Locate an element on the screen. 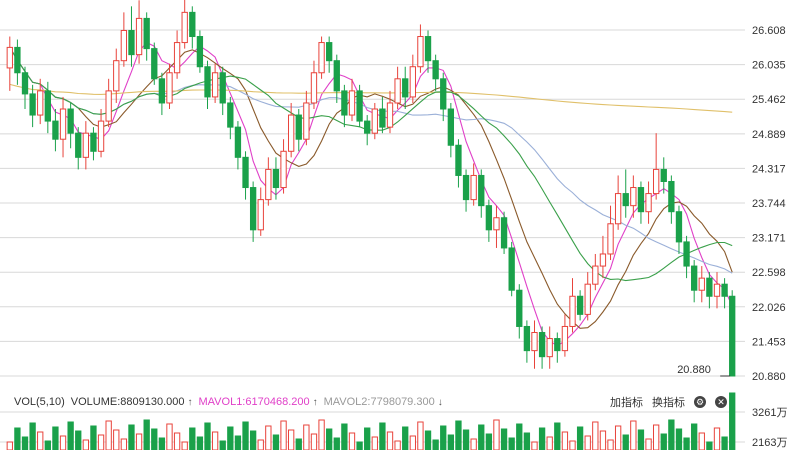 Image resolution: width=800 pixels, height=450 pixels. y-tick-label: 25.462 is located at coordinates (769, 100).